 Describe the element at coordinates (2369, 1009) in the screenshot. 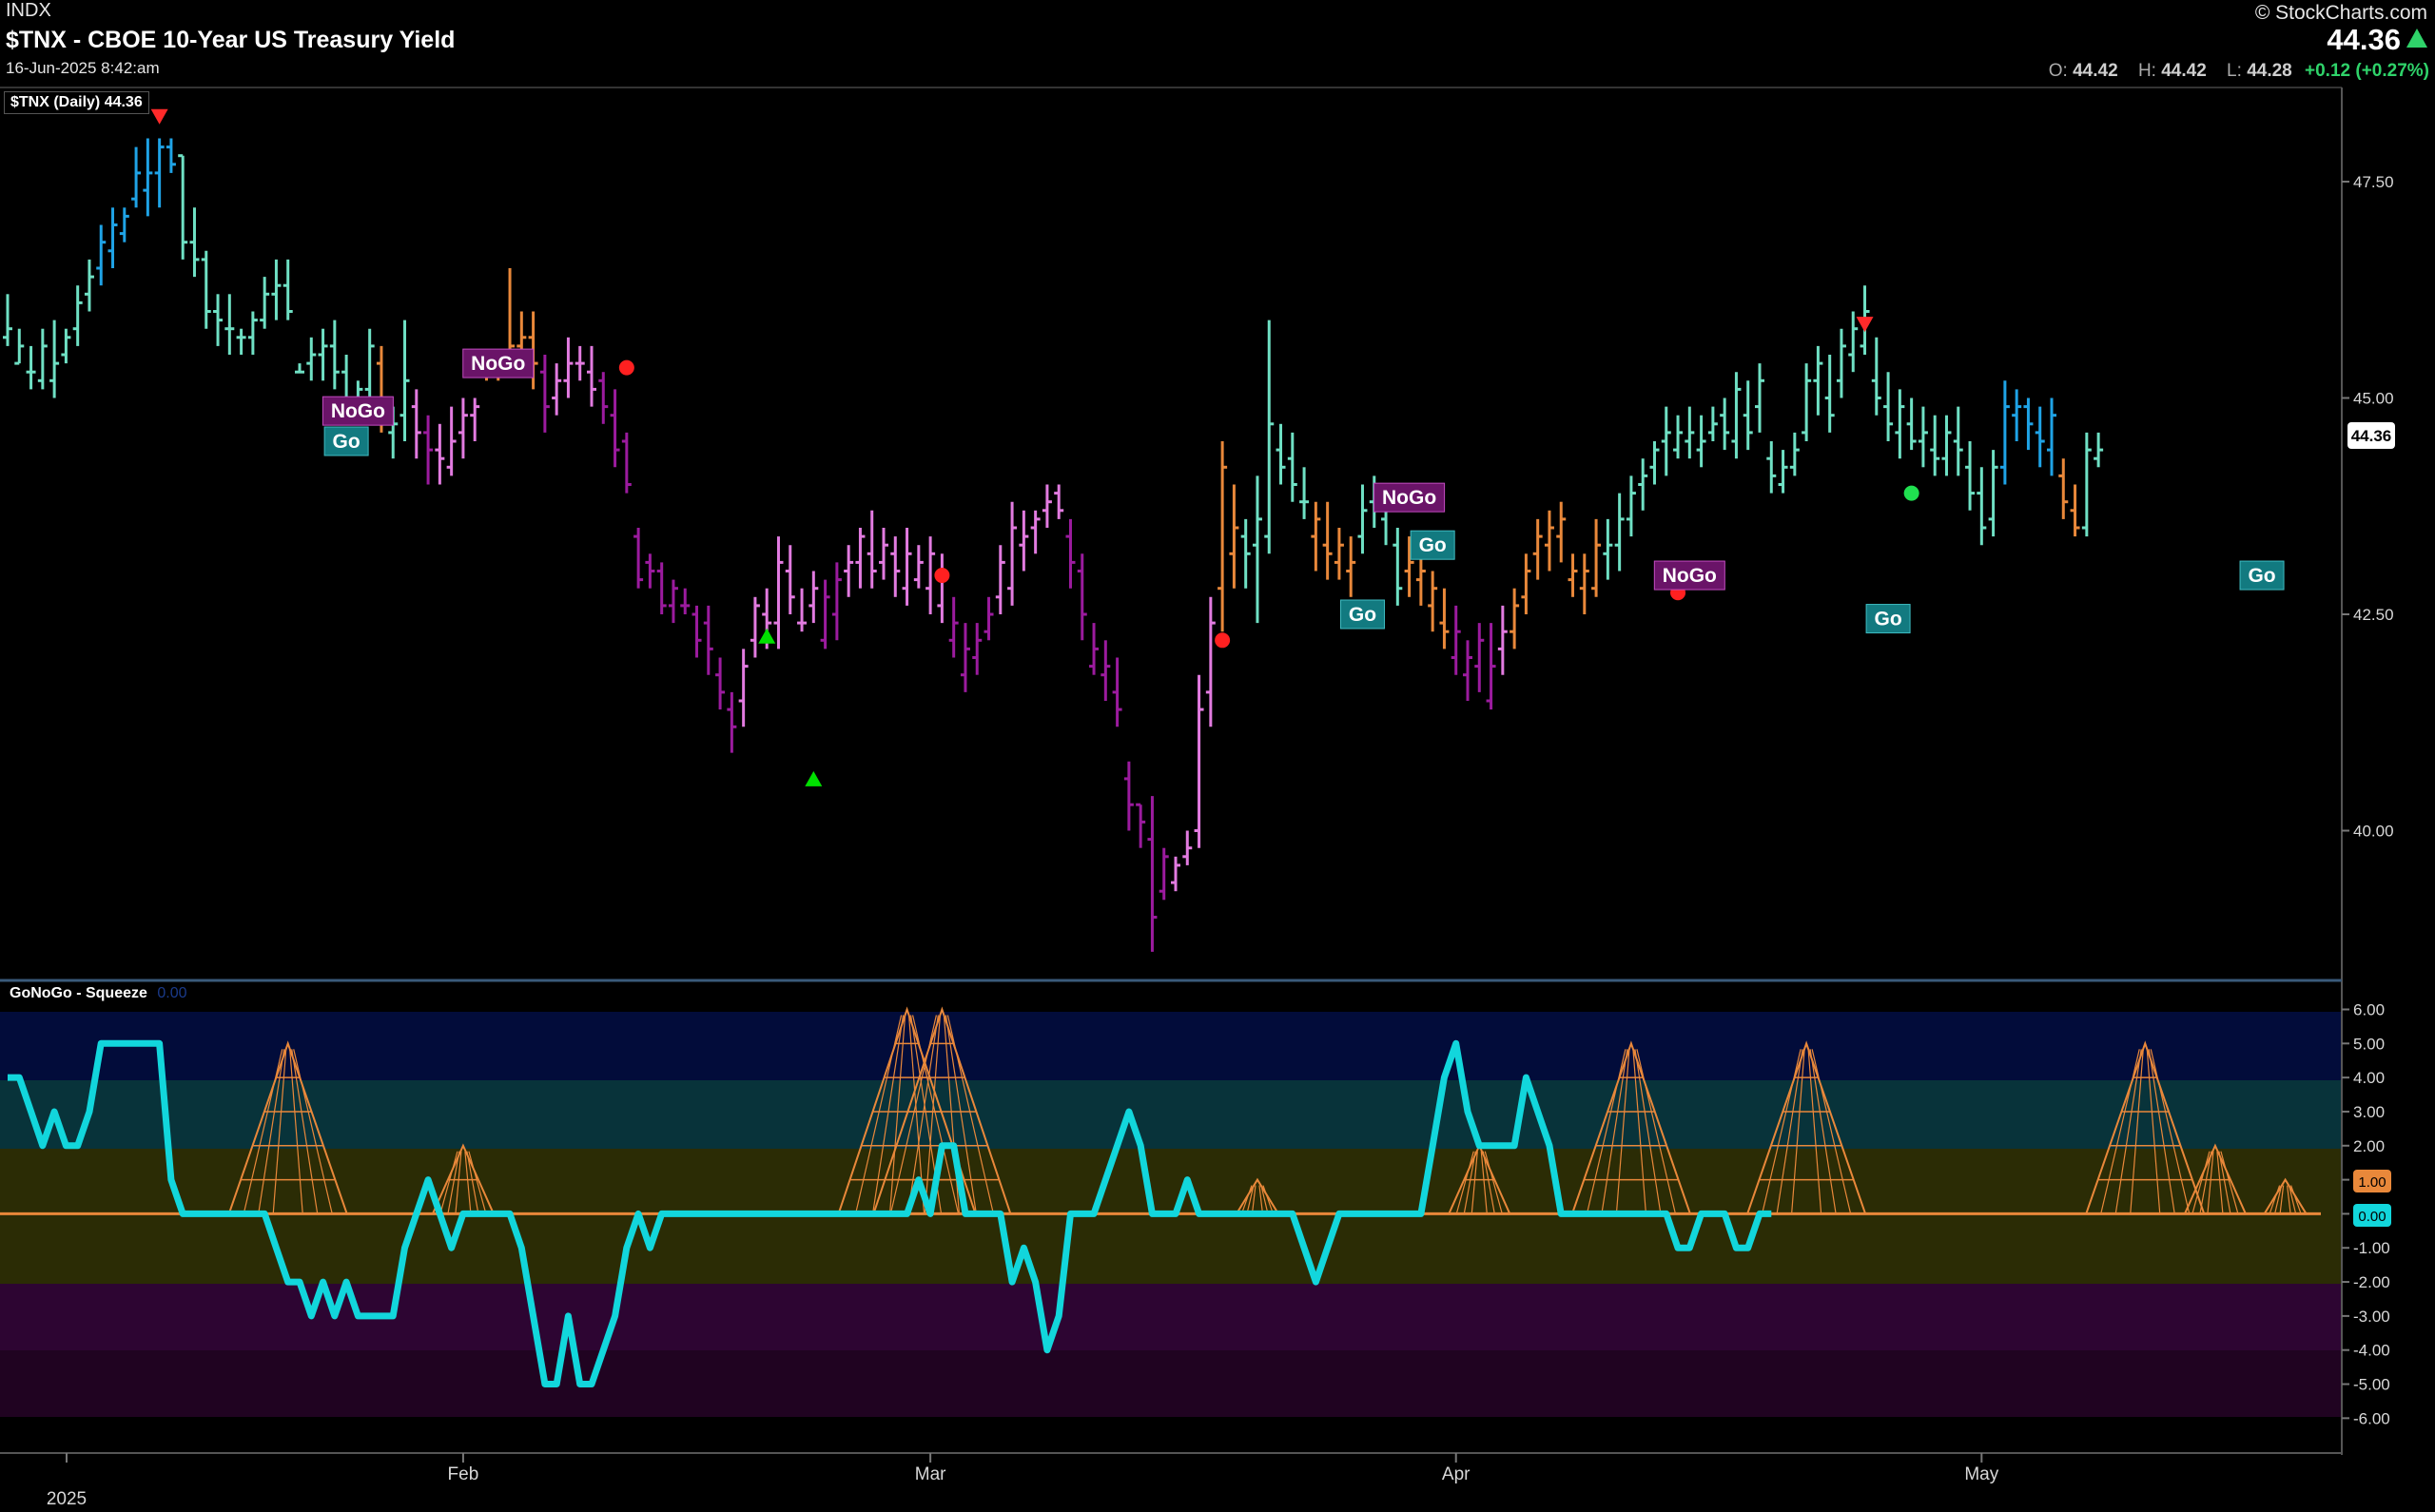

I see `osc-tick-label: 6.00` at that location.